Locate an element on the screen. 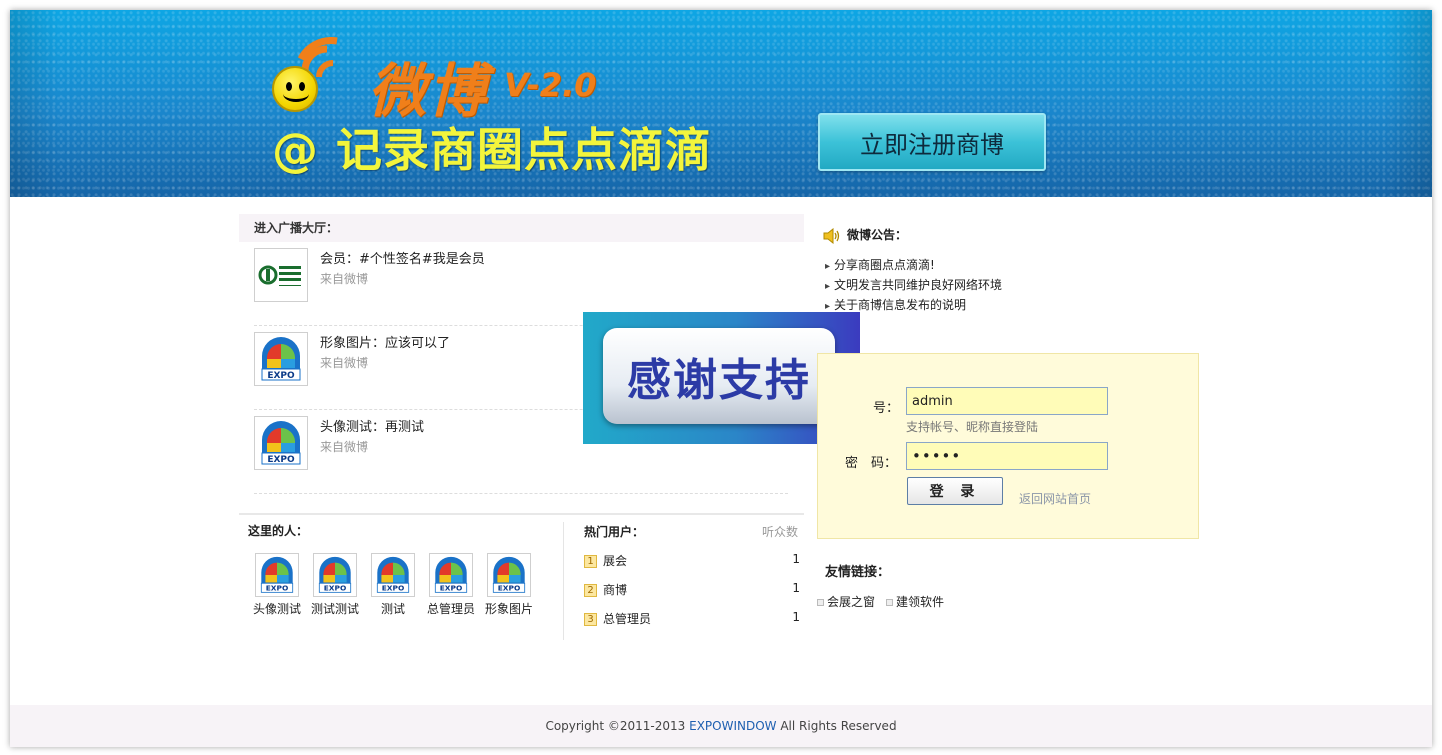 The width and height of the screenshot is (1442, 755). hot-user-row: 2 商博 1 is located at coordinates (692, 589).